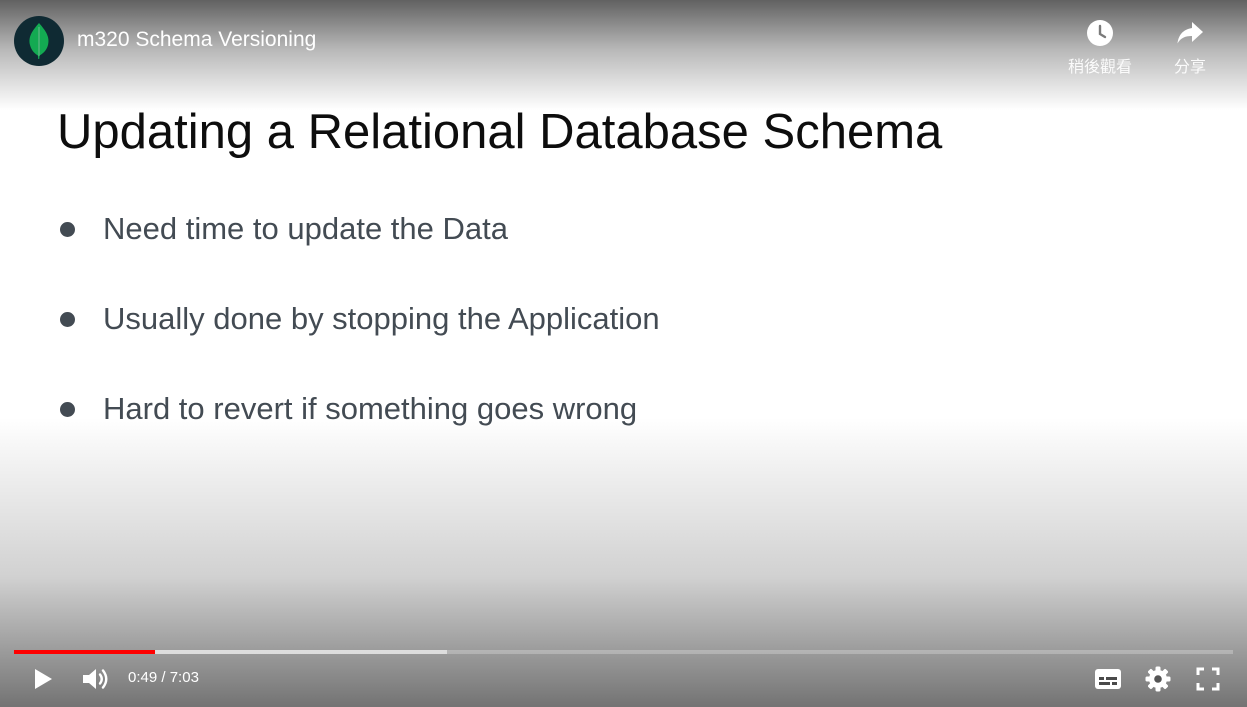  I want to click on fullscreen-icon, so click(1208, 679).